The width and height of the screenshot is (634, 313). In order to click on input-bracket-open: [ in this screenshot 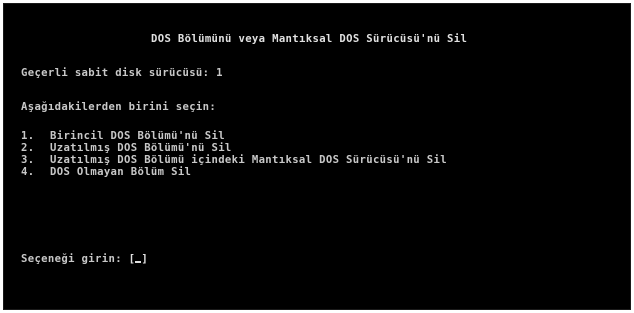, I will do `click(132, 259)`.